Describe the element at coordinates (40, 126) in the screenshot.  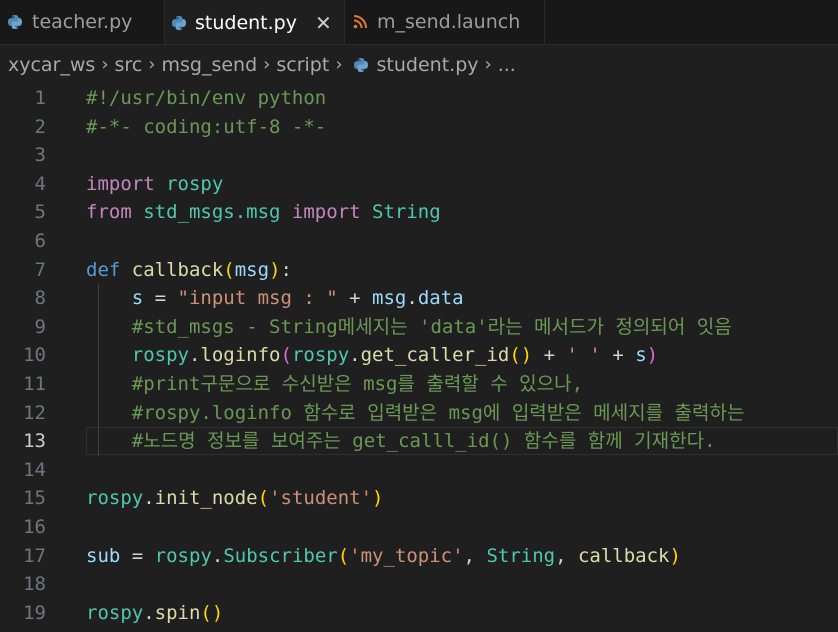
I see `line-number: 2` at that location.